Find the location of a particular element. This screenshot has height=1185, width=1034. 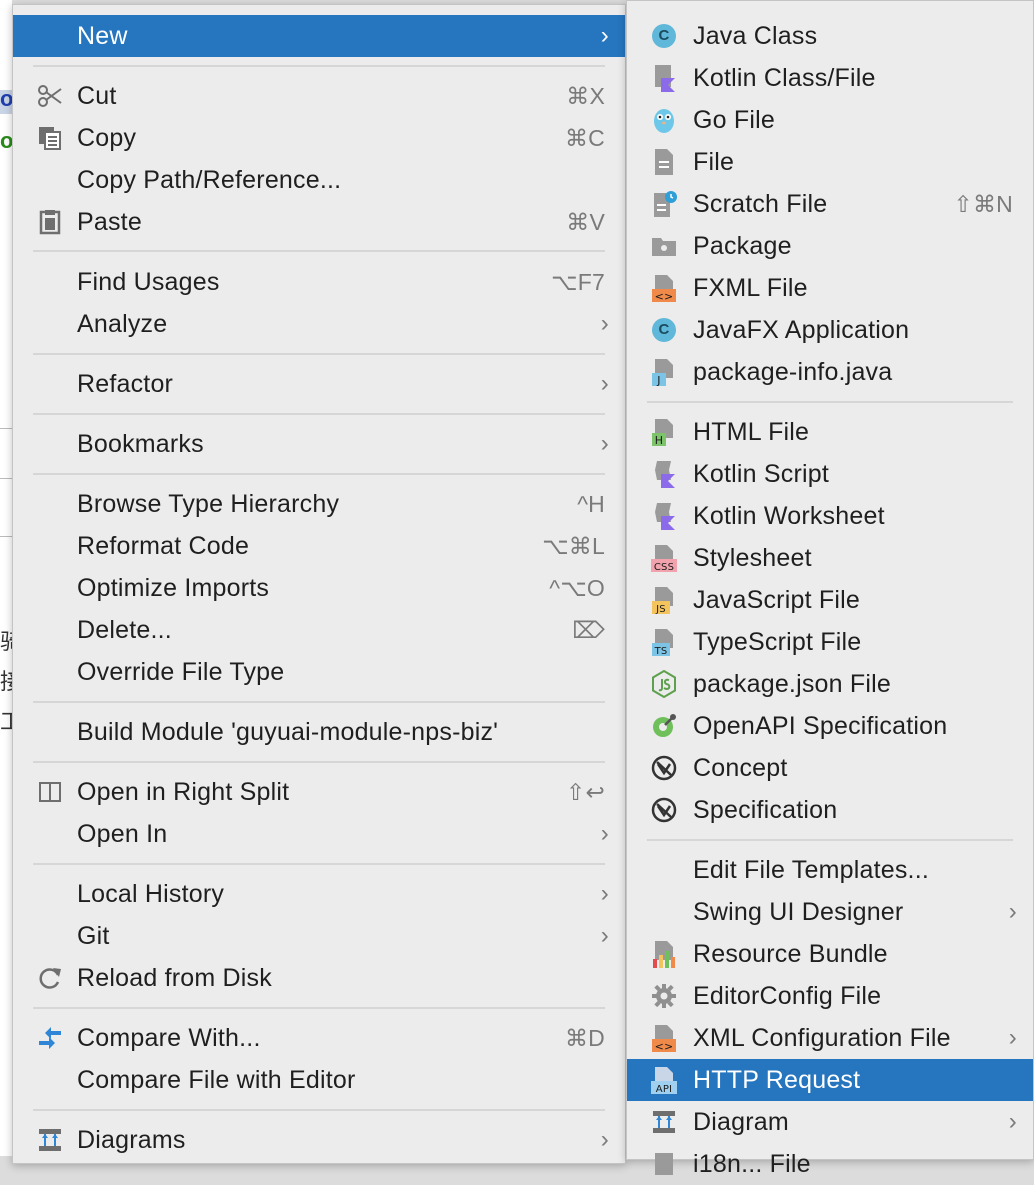

shortcut-label: ⇧↩ is located at coordinates (585, 792).